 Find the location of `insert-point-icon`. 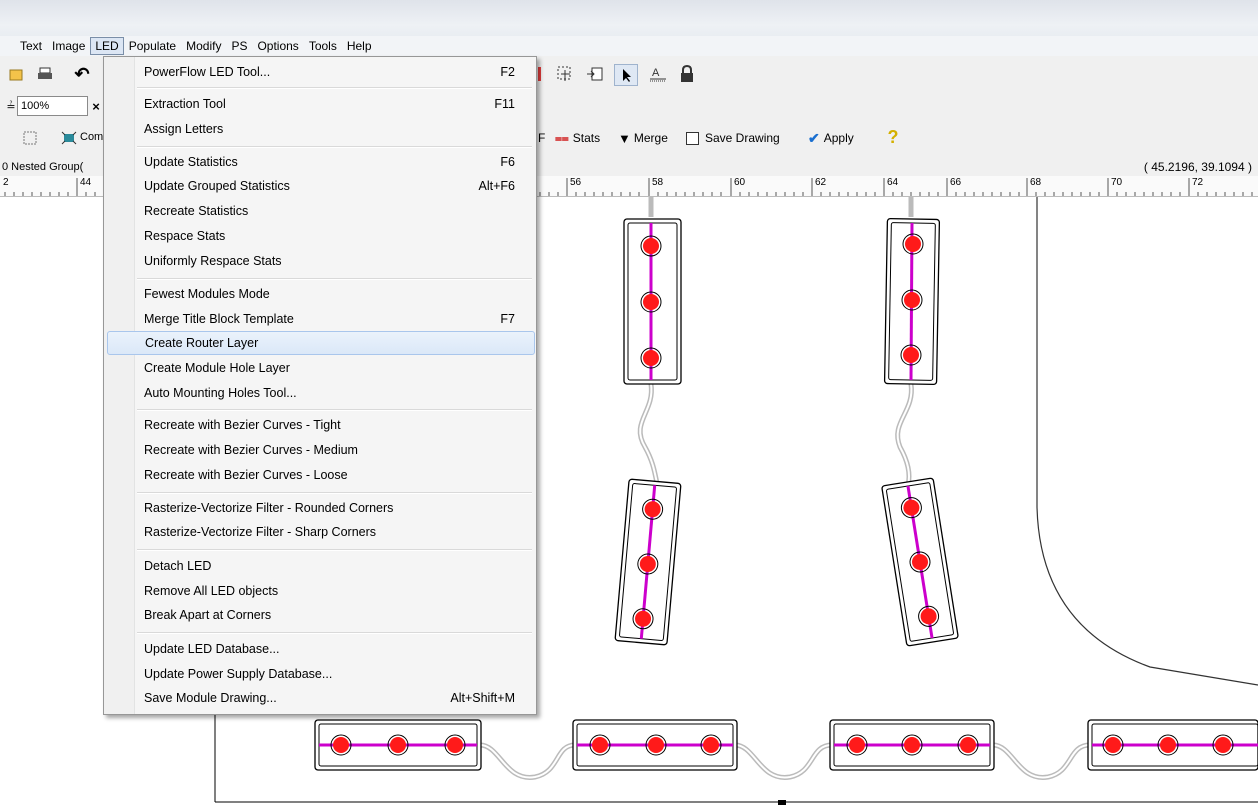

insert-point-icon is located at coordinates (595, 74).